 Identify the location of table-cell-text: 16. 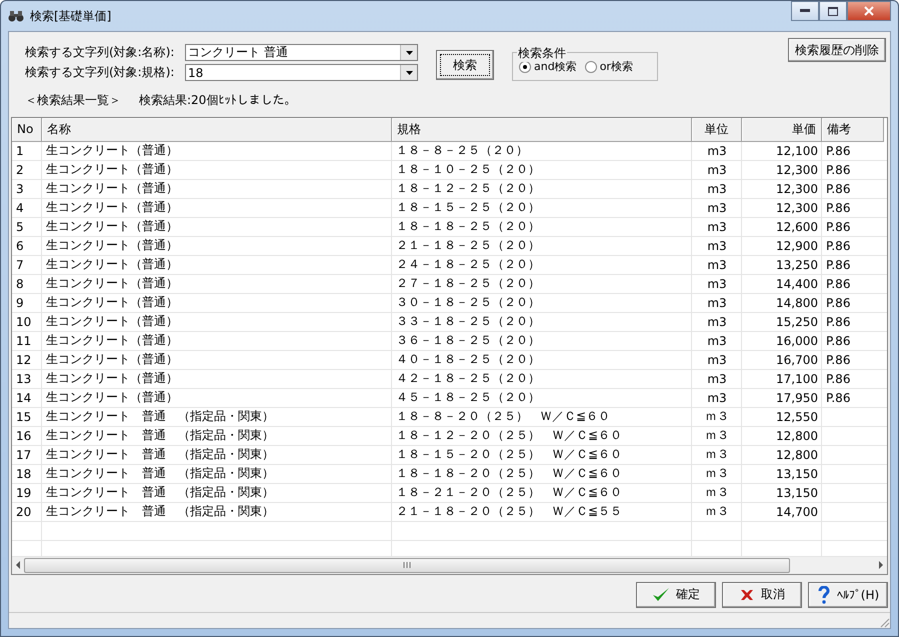
(23, 436).